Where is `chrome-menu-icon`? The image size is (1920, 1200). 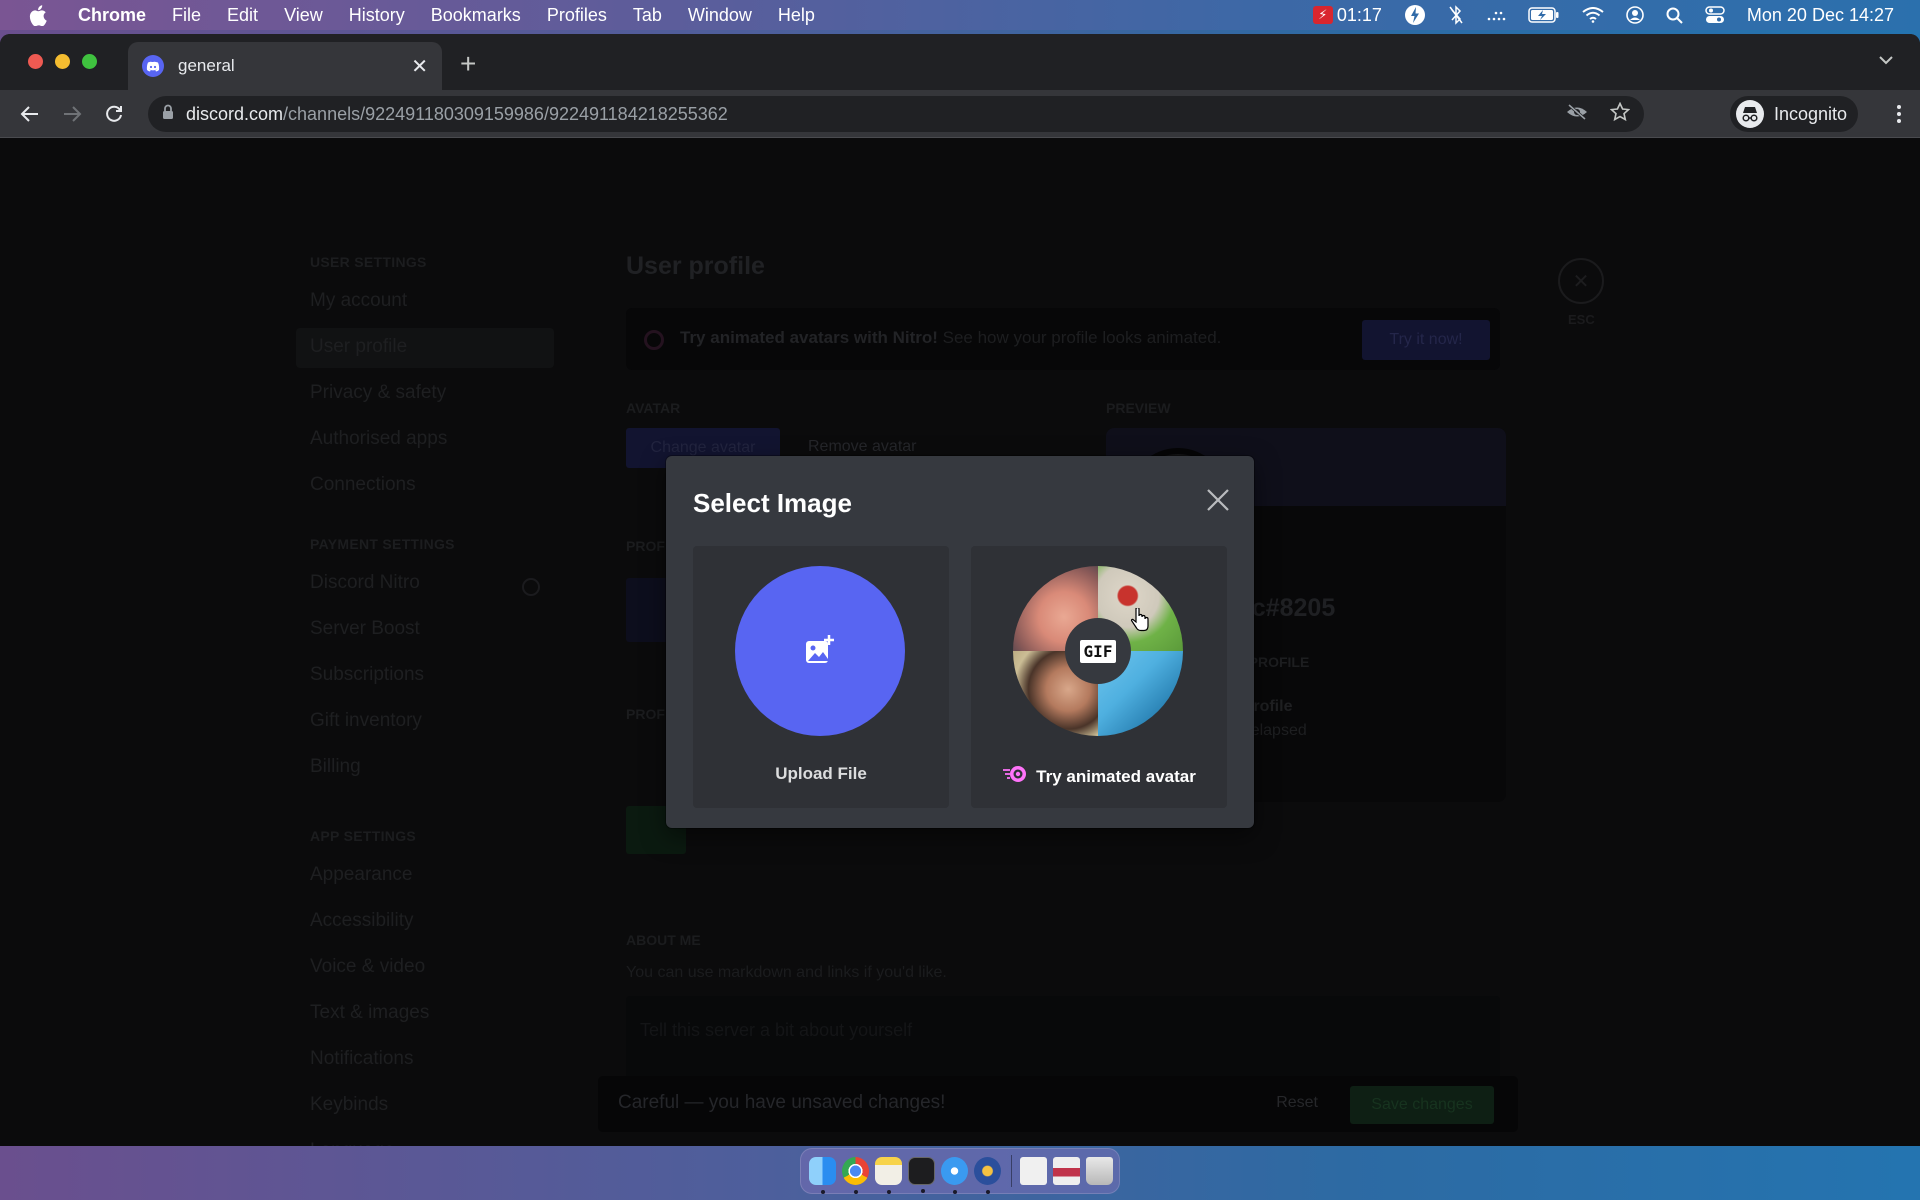 chrome-menu-icon is located at coordinates (1899, 116).